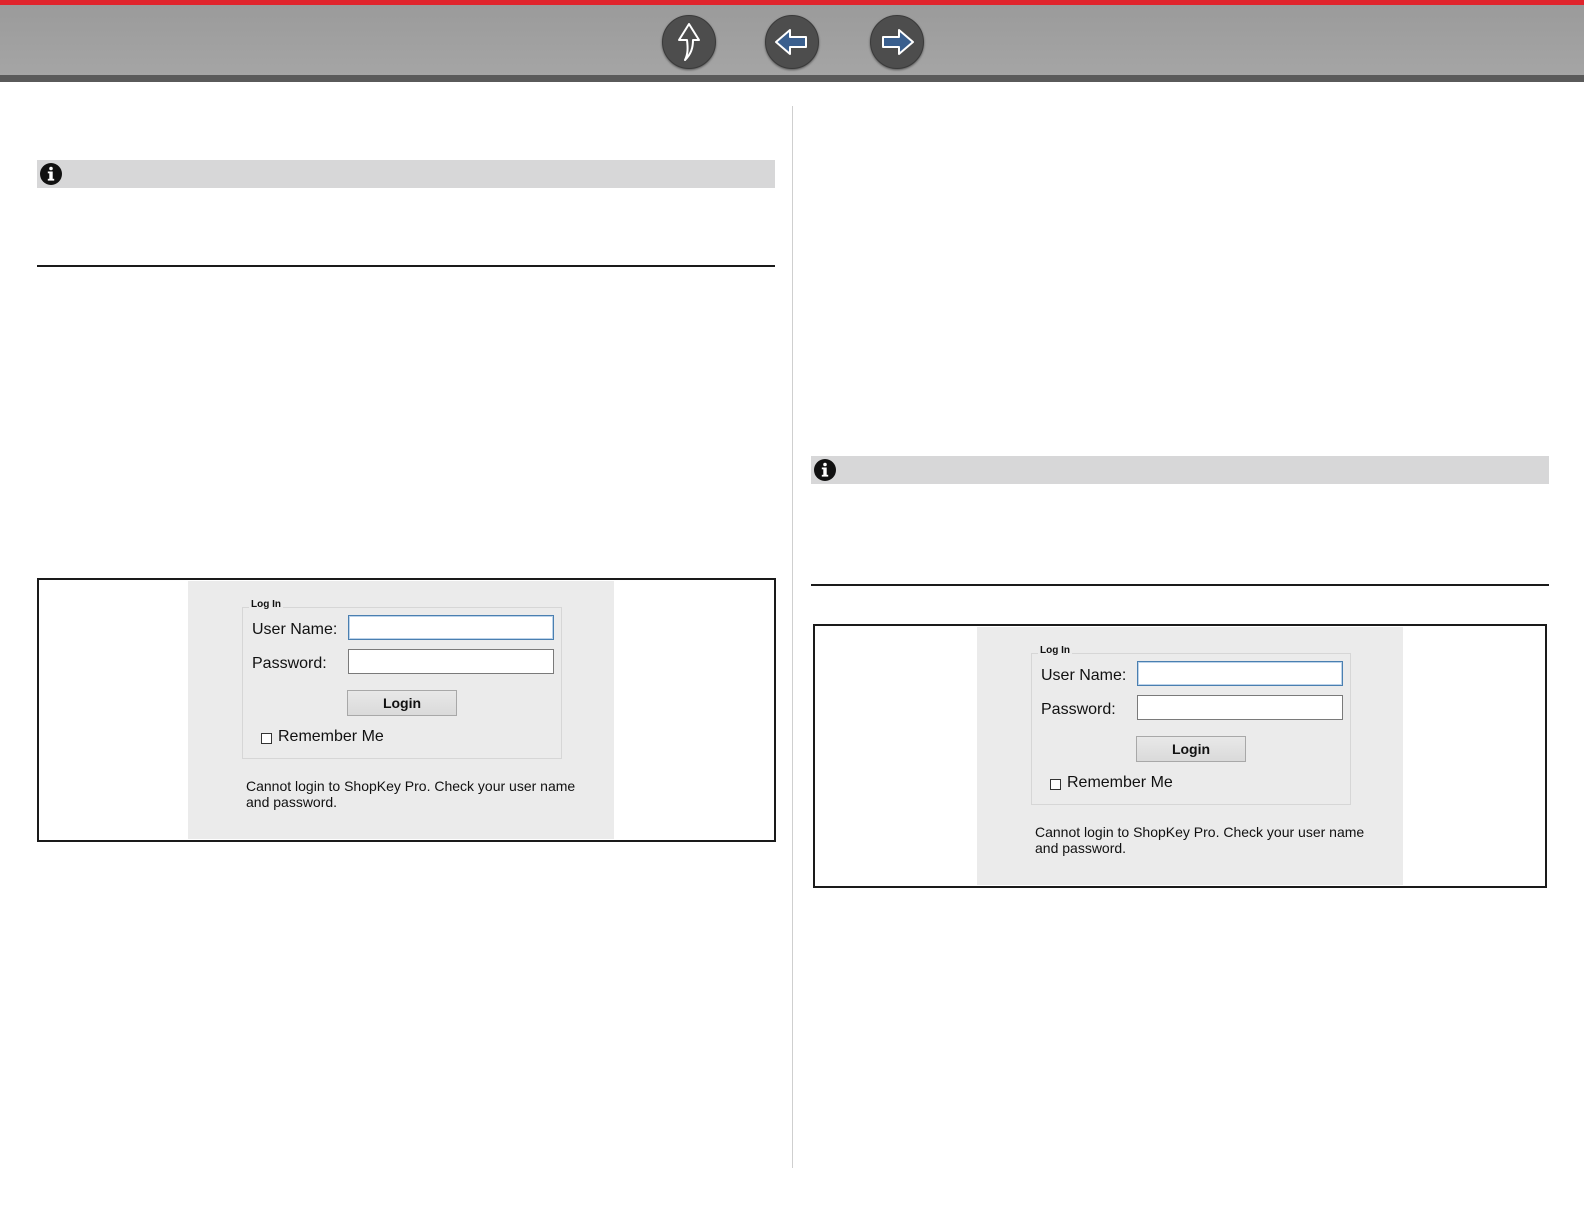 This screenshot has width=1584, height=1224. I want to click on top-toolbar, so click(792, 41).